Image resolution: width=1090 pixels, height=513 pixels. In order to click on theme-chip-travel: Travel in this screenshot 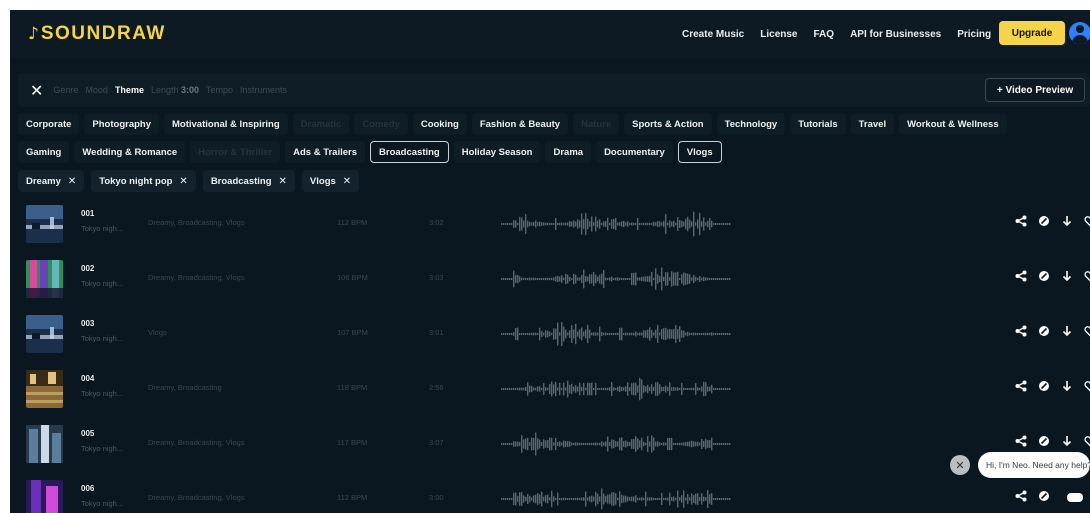, I will do `click(872, 124)`.